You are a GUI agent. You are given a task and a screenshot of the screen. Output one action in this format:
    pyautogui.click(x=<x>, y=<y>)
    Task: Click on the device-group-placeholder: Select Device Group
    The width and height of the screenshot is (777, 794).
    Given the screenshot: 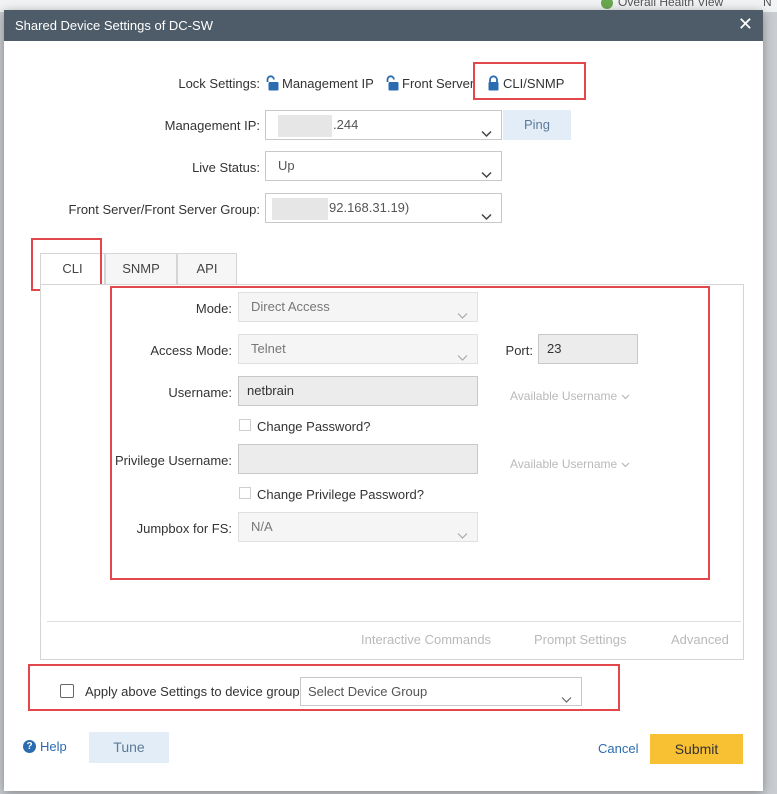 What is the action you would take?
    pyautogui.click(x=368, y=691)
    